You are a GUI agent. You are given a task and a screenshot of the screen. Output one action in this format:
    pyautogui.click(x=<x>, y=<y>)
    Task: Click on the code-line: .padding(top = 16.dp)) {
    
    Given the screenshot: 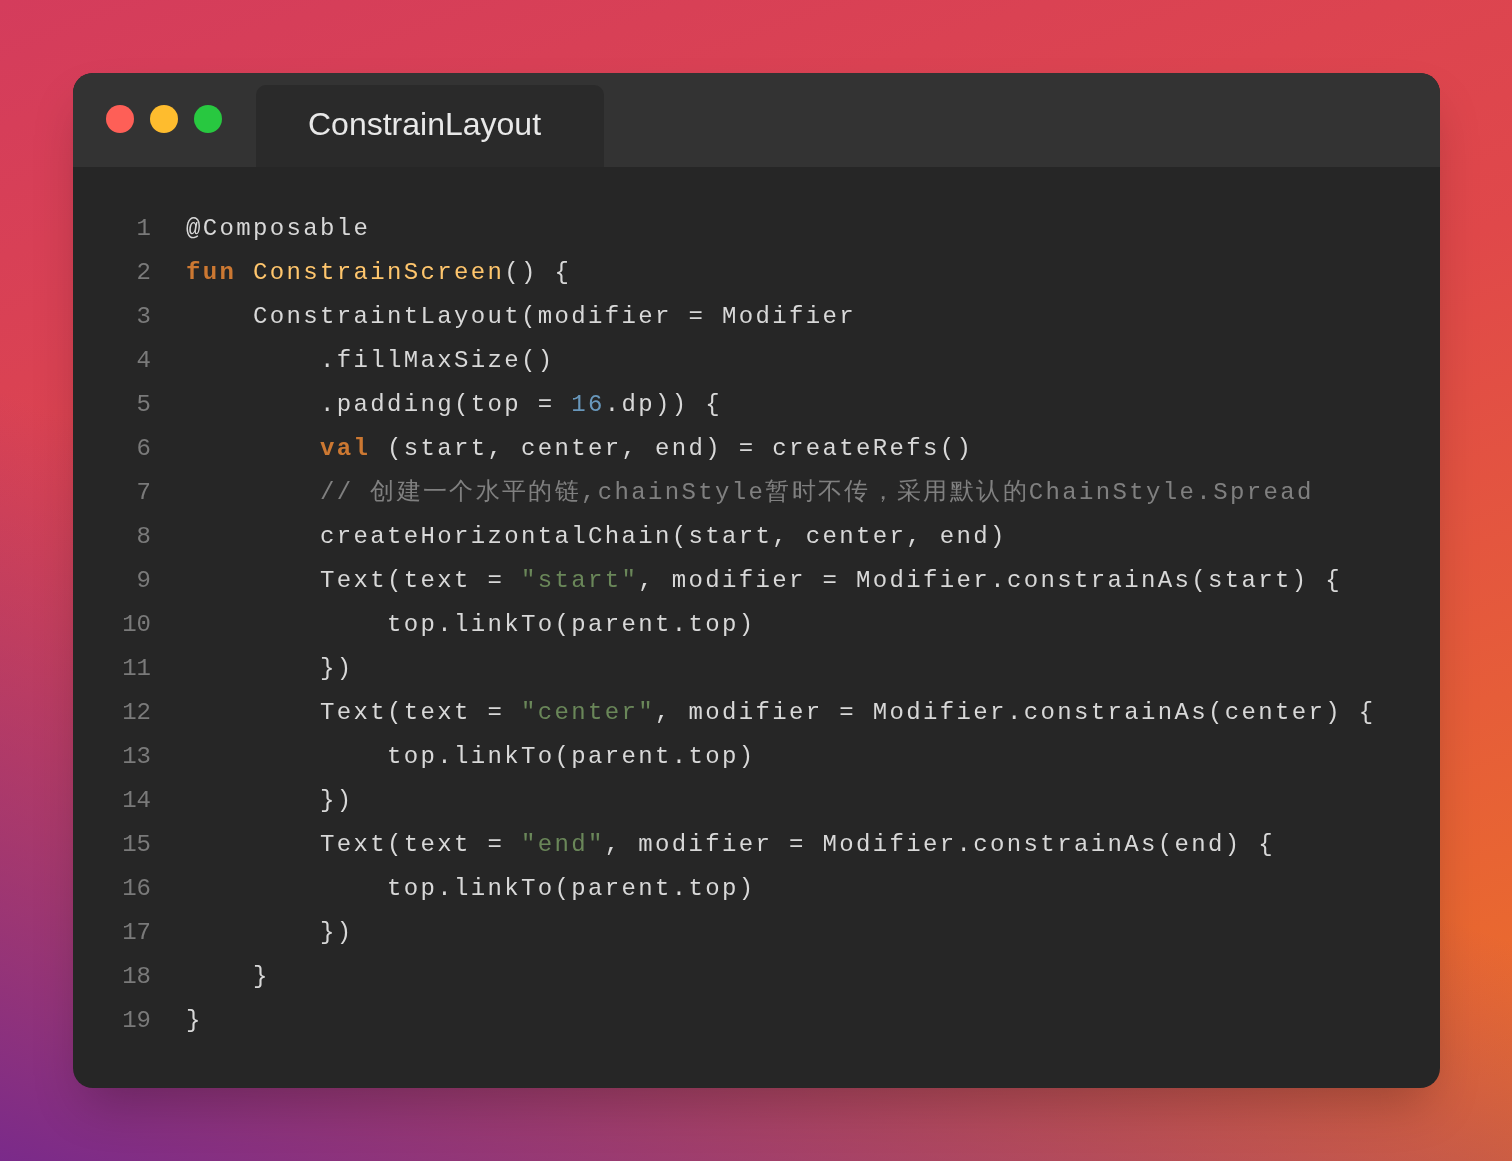 What is the action you would take?
    pyautogui.click(x=521, y=405)
    